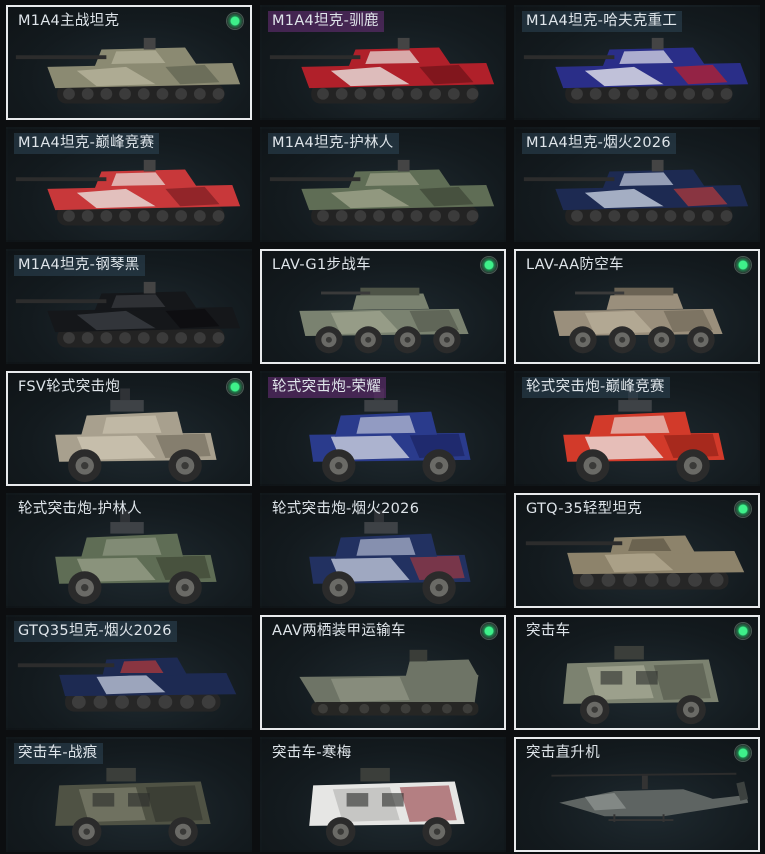  What do you see at coordinates (383, 62) in the screenshot?
I see `skin-card: M1A4坦克-驯鹿` at bounding box center [383, 62].